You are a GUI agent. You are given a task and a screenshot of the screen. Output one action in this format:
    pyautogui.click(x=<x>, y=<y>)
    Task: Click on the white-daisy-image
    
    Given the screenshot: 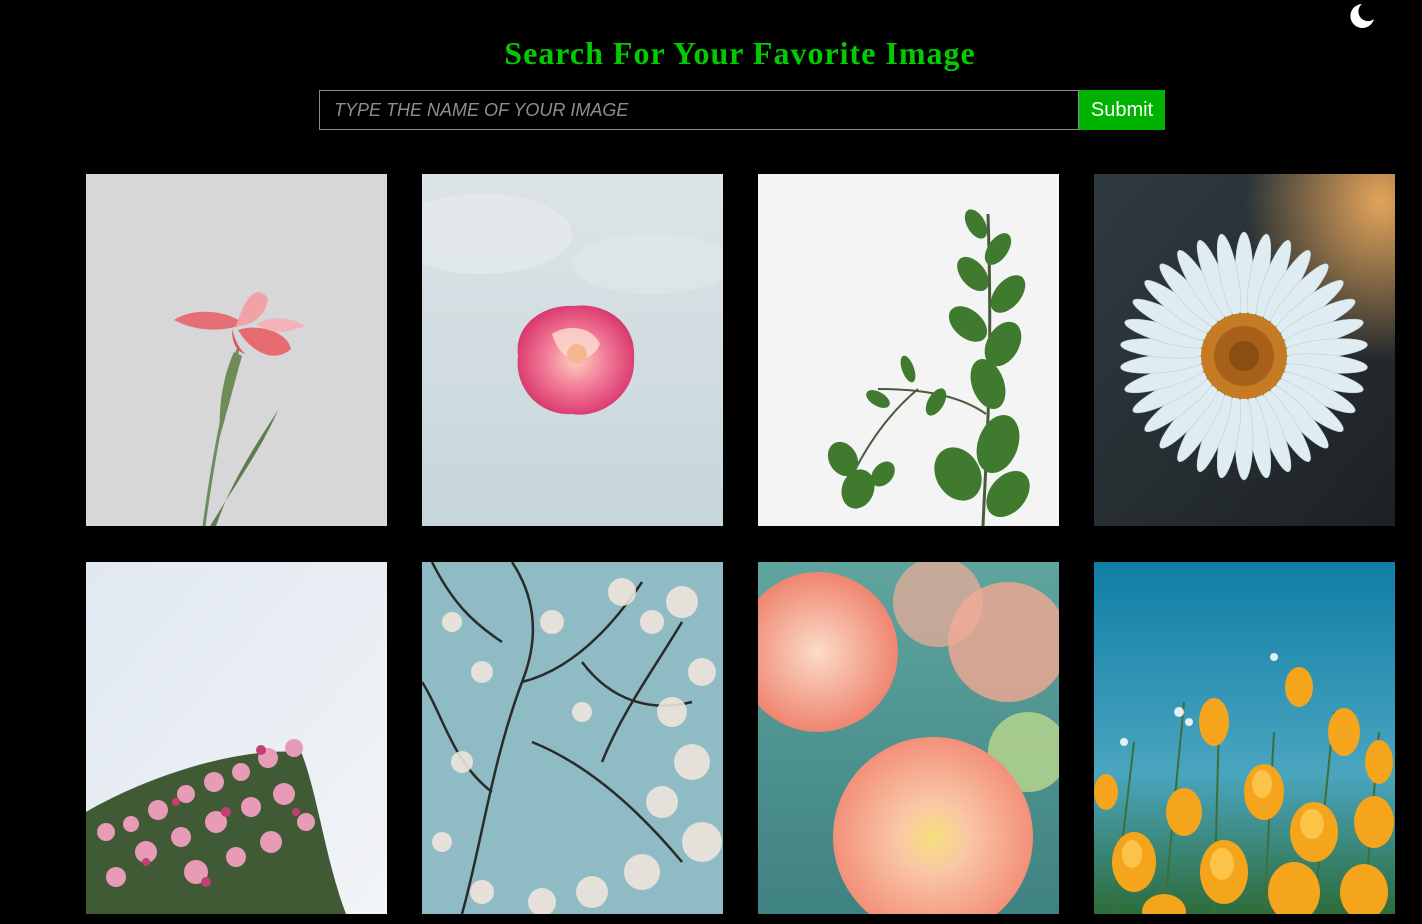 What is the action you would take?
    pyautogui.click(x=1244, y=350)
    